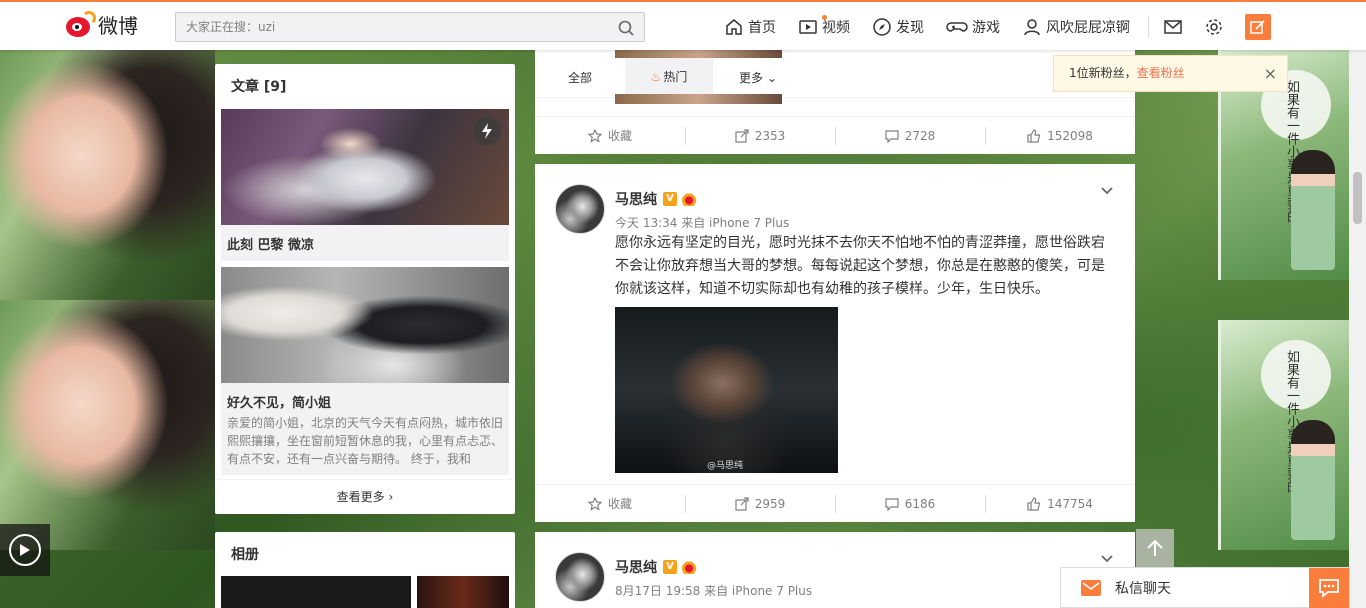  I want to click on nav-video-label: 视频, so click(836, 28).